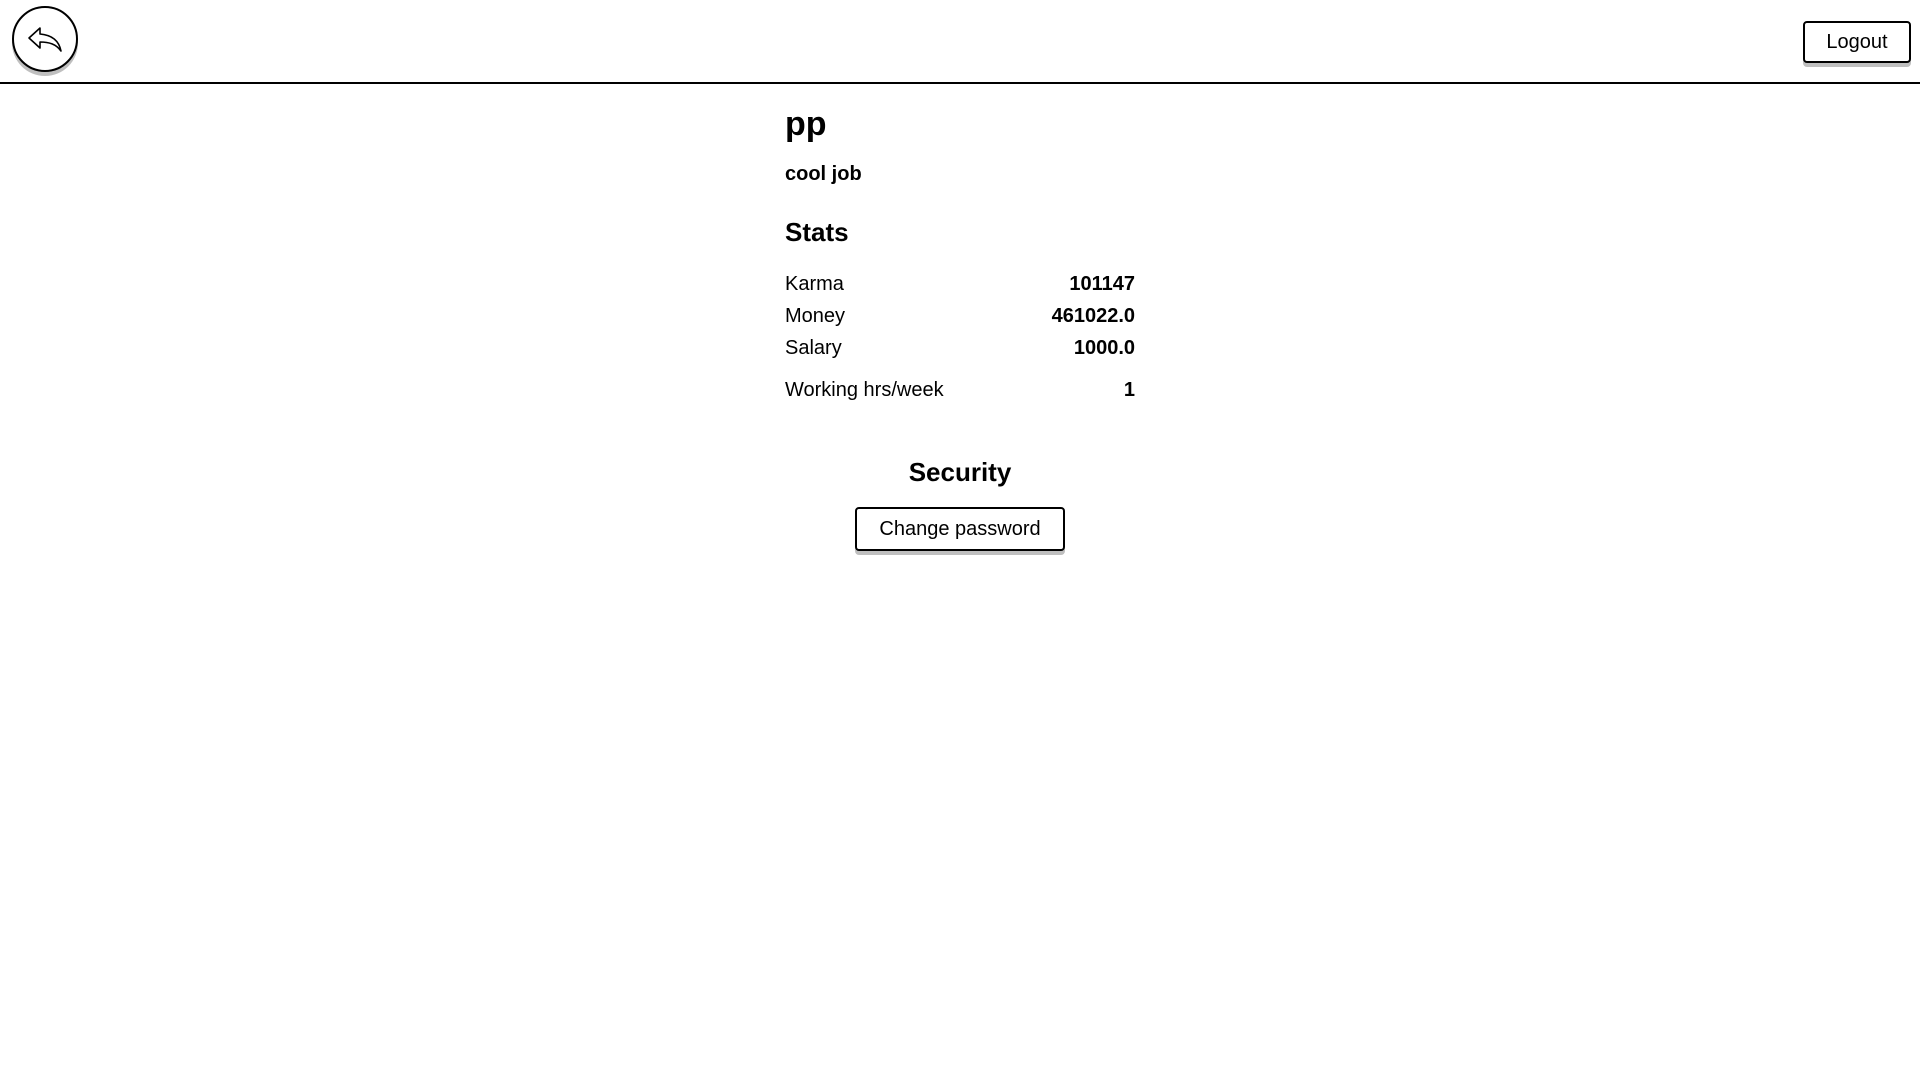  Describe the element at coordinates (1102, 283) in the screenshot. I see `stat-value: 101147` at that location.